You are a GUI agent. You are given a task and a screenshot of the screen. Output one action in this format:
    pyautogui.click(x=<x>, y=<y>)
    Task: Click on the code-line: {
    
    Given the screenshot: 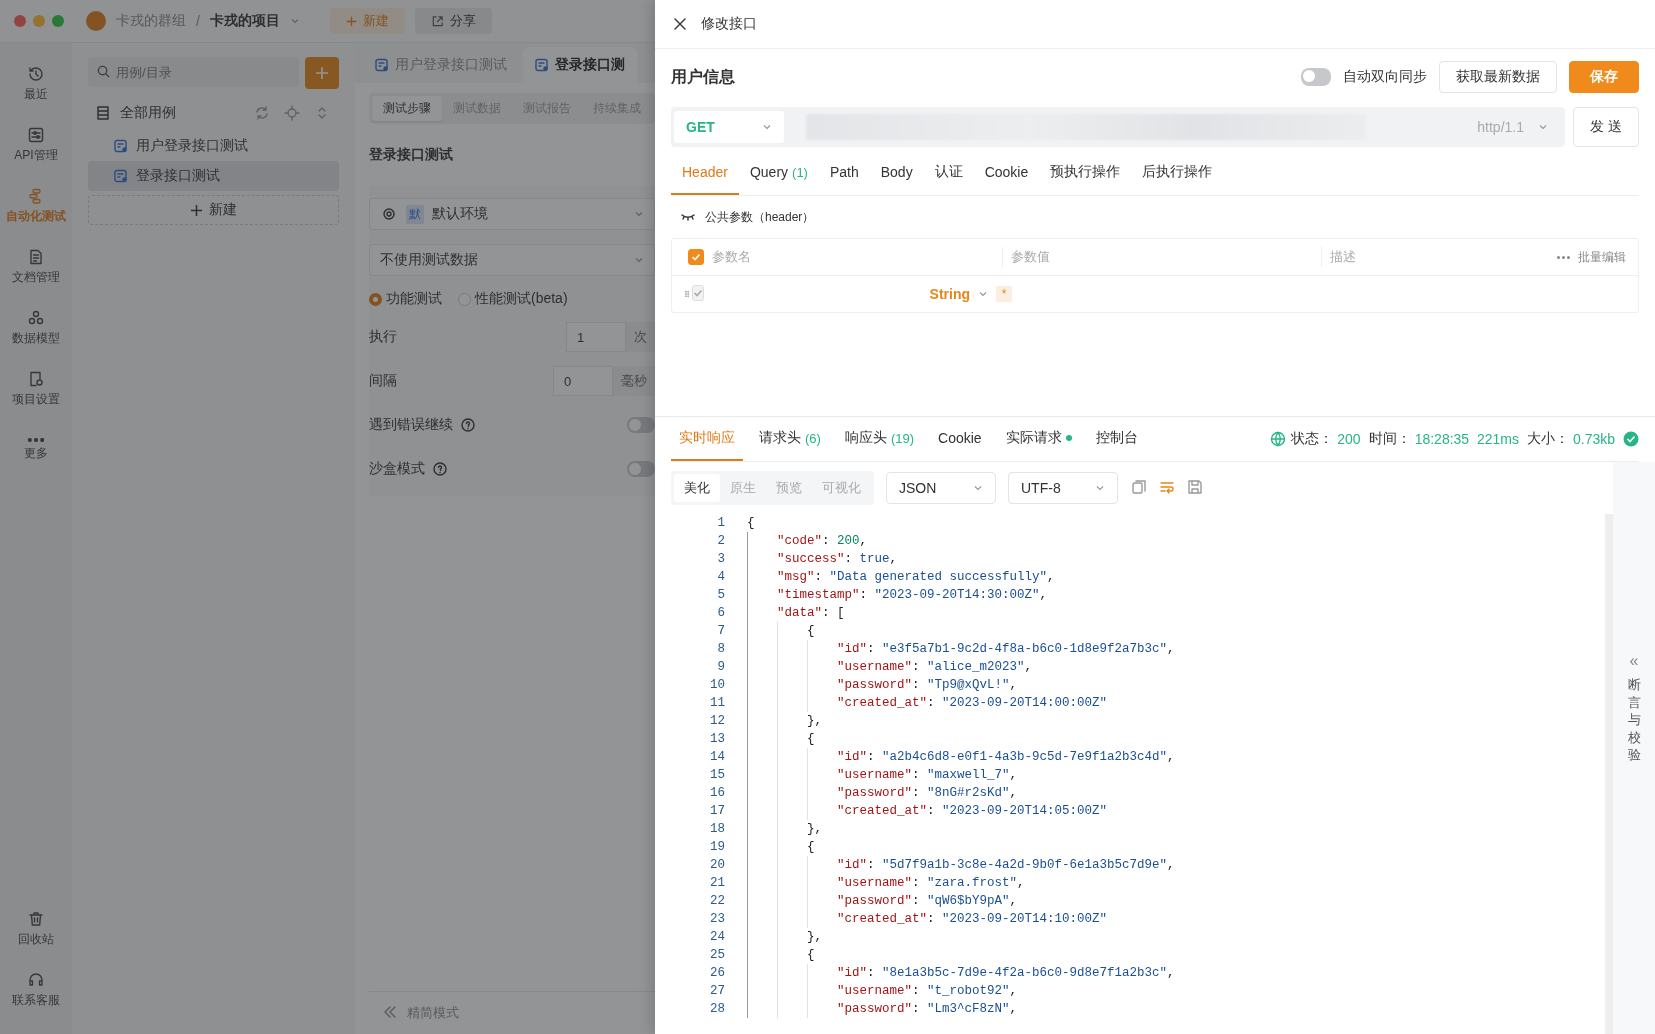 What is the action you would take?
    pyautogui.click(x=811, y=631)
    